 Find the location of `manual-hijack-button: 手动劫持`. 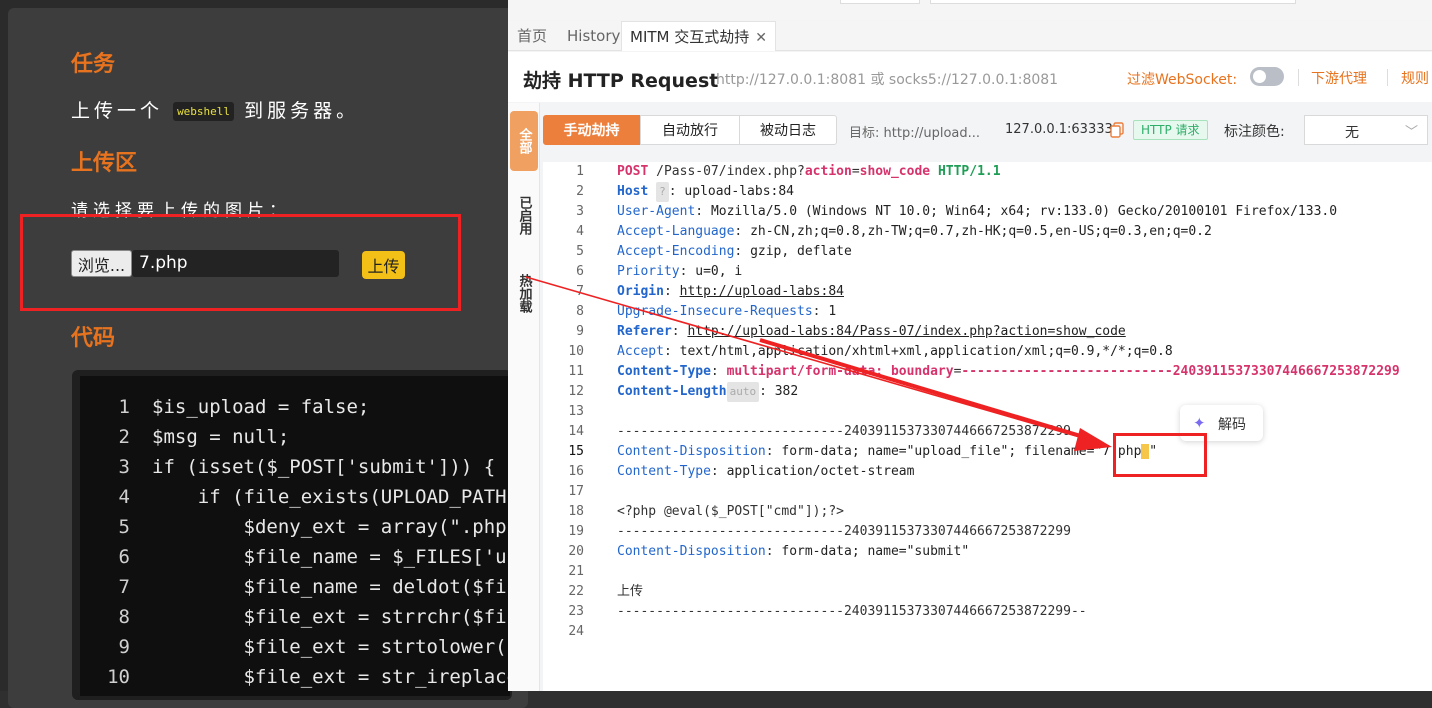

manual-hijack-button: 手动劫持 is located at coordinates (591, 130).